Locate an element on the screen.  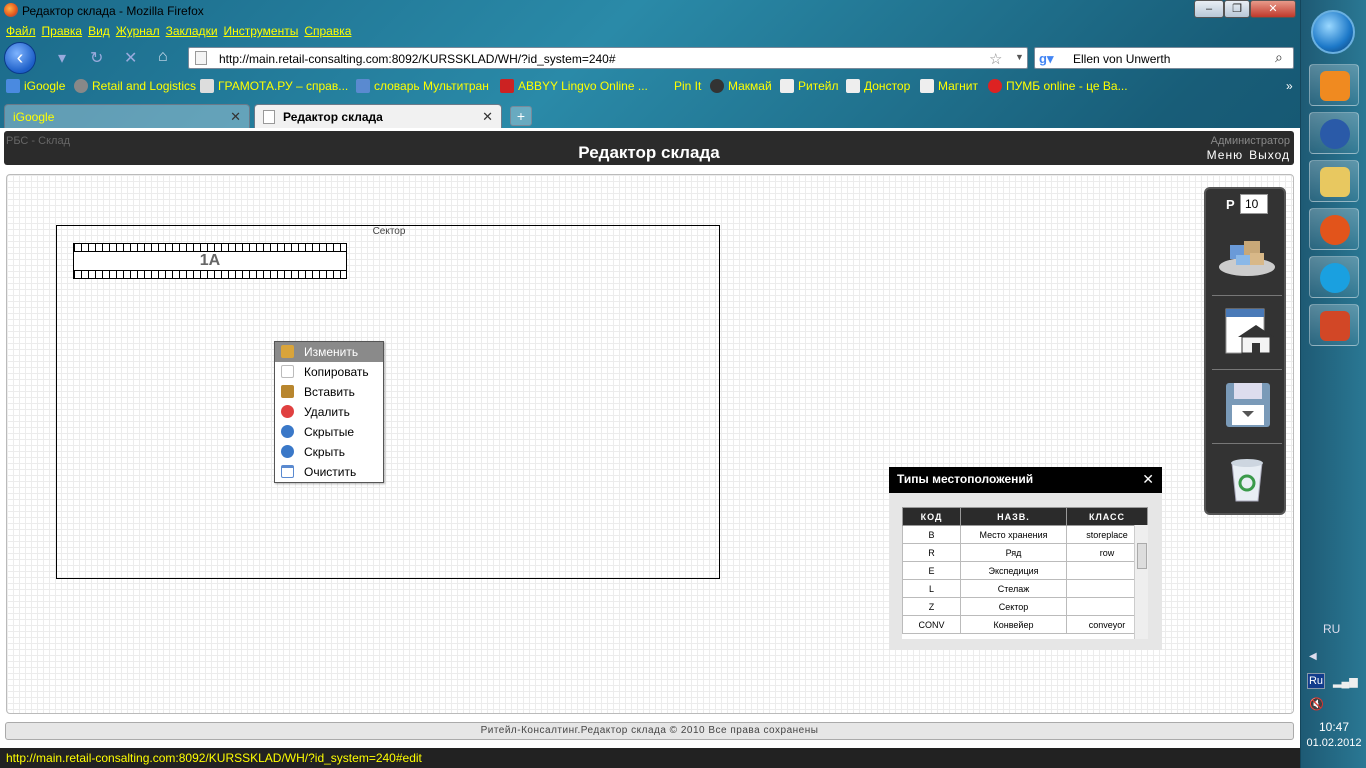
user-name: Администратор is located at coordinates (1250, 141).